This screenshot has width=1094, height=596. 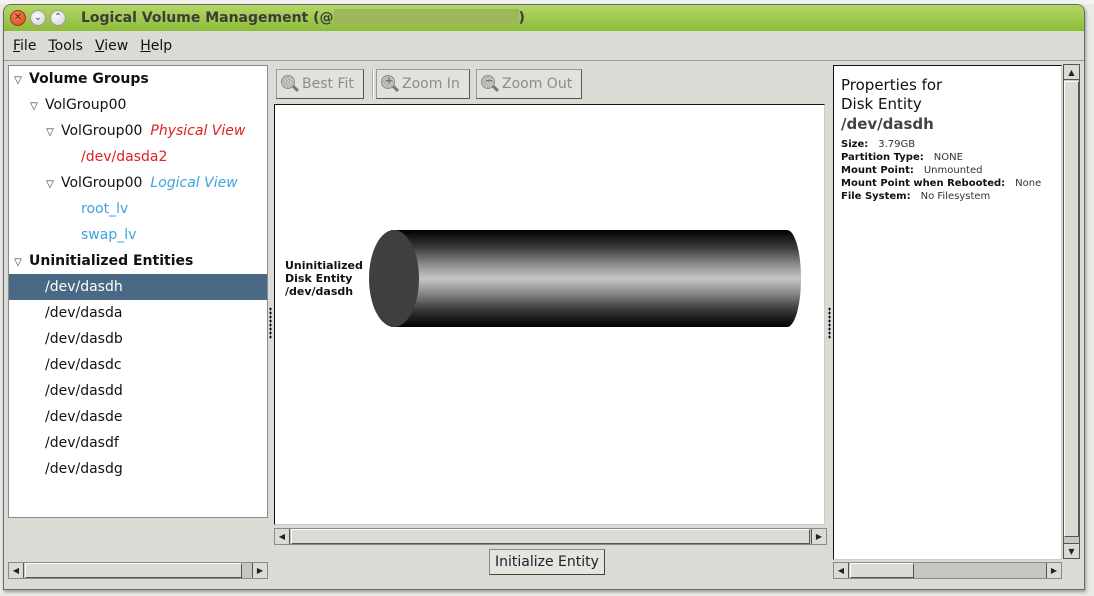 I want to click on tree-horizontal-scrollbar: ◀ ▶, so click(x=138, y=570).